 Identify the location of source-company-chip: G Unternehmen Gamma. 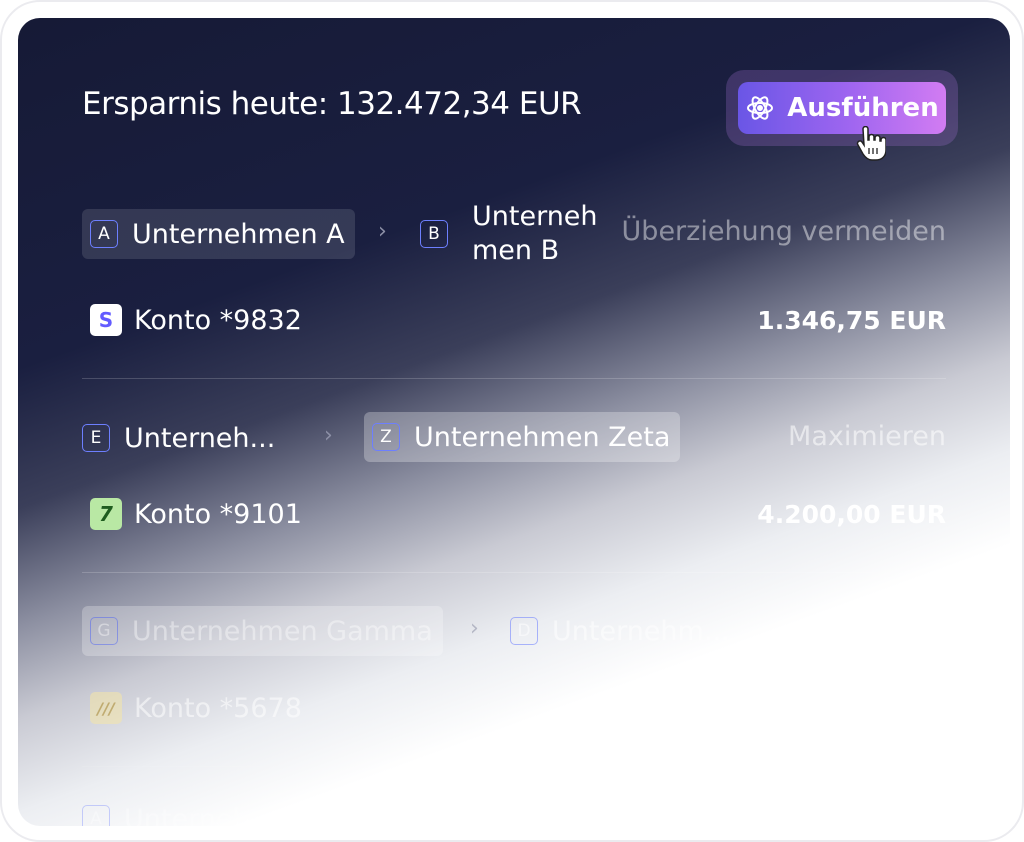
(262, 631).